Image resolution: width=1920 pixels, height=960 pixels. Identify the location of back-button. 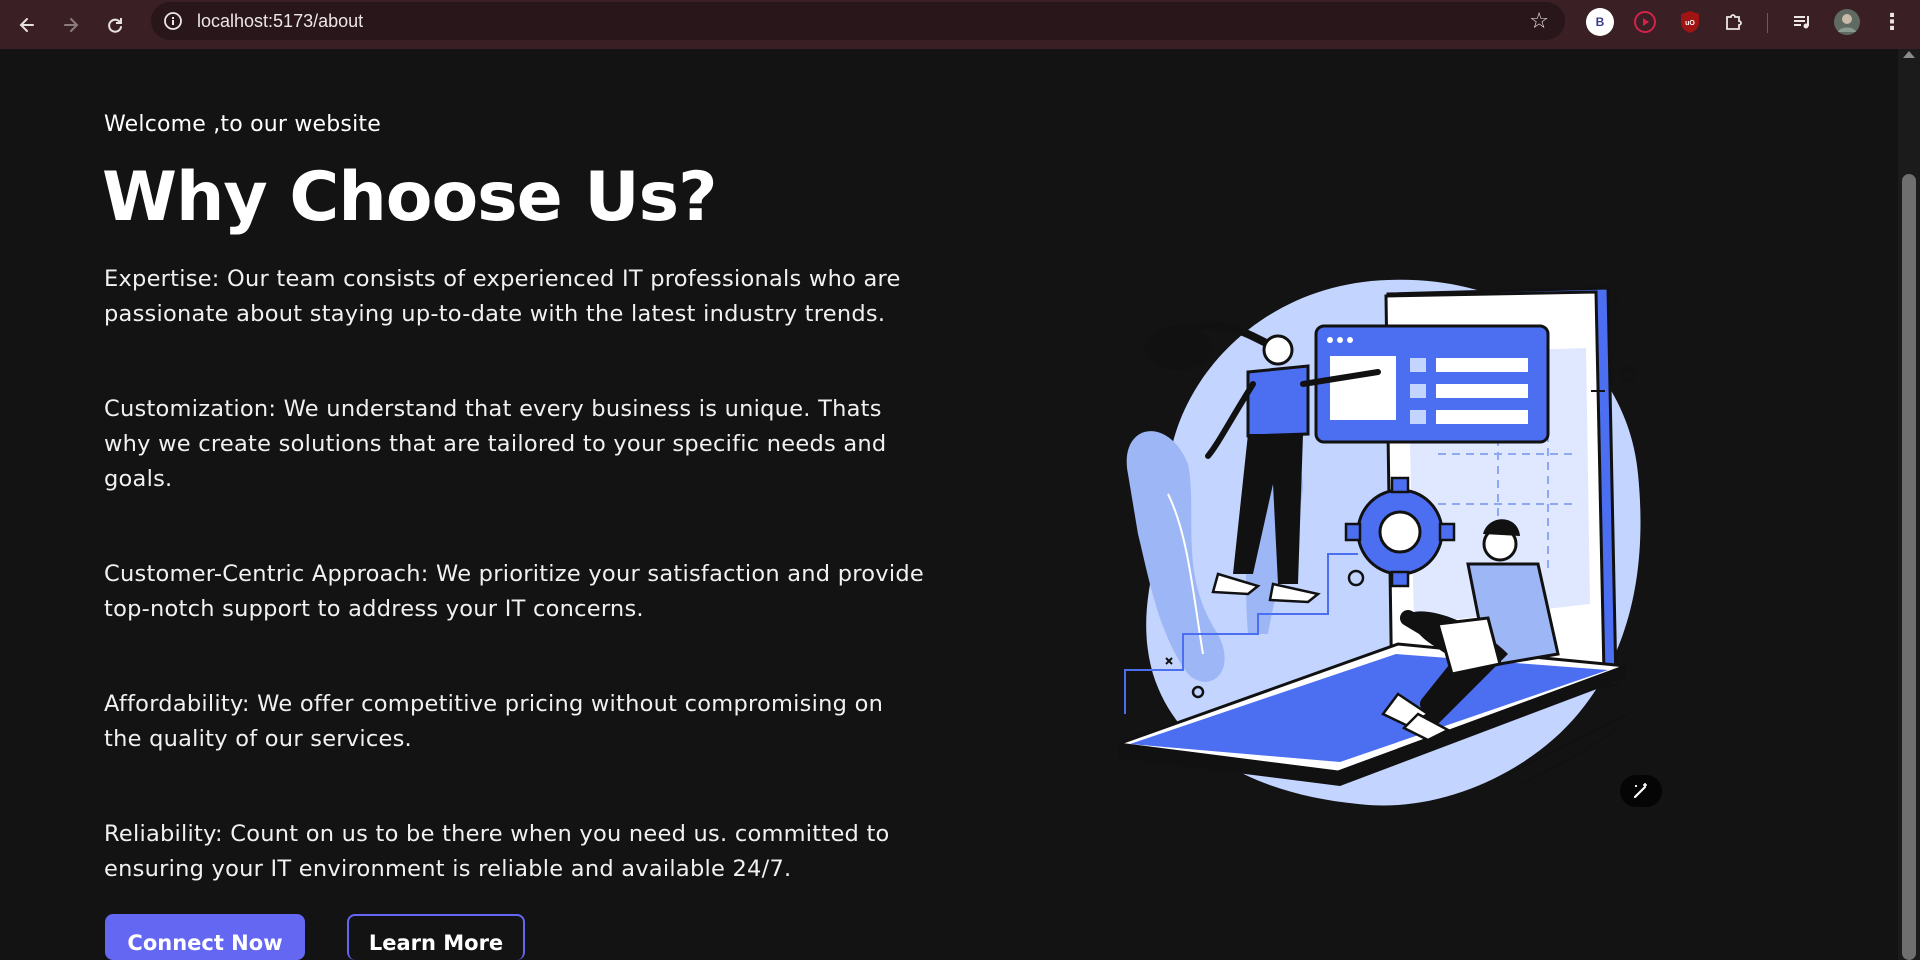
(27, 25).